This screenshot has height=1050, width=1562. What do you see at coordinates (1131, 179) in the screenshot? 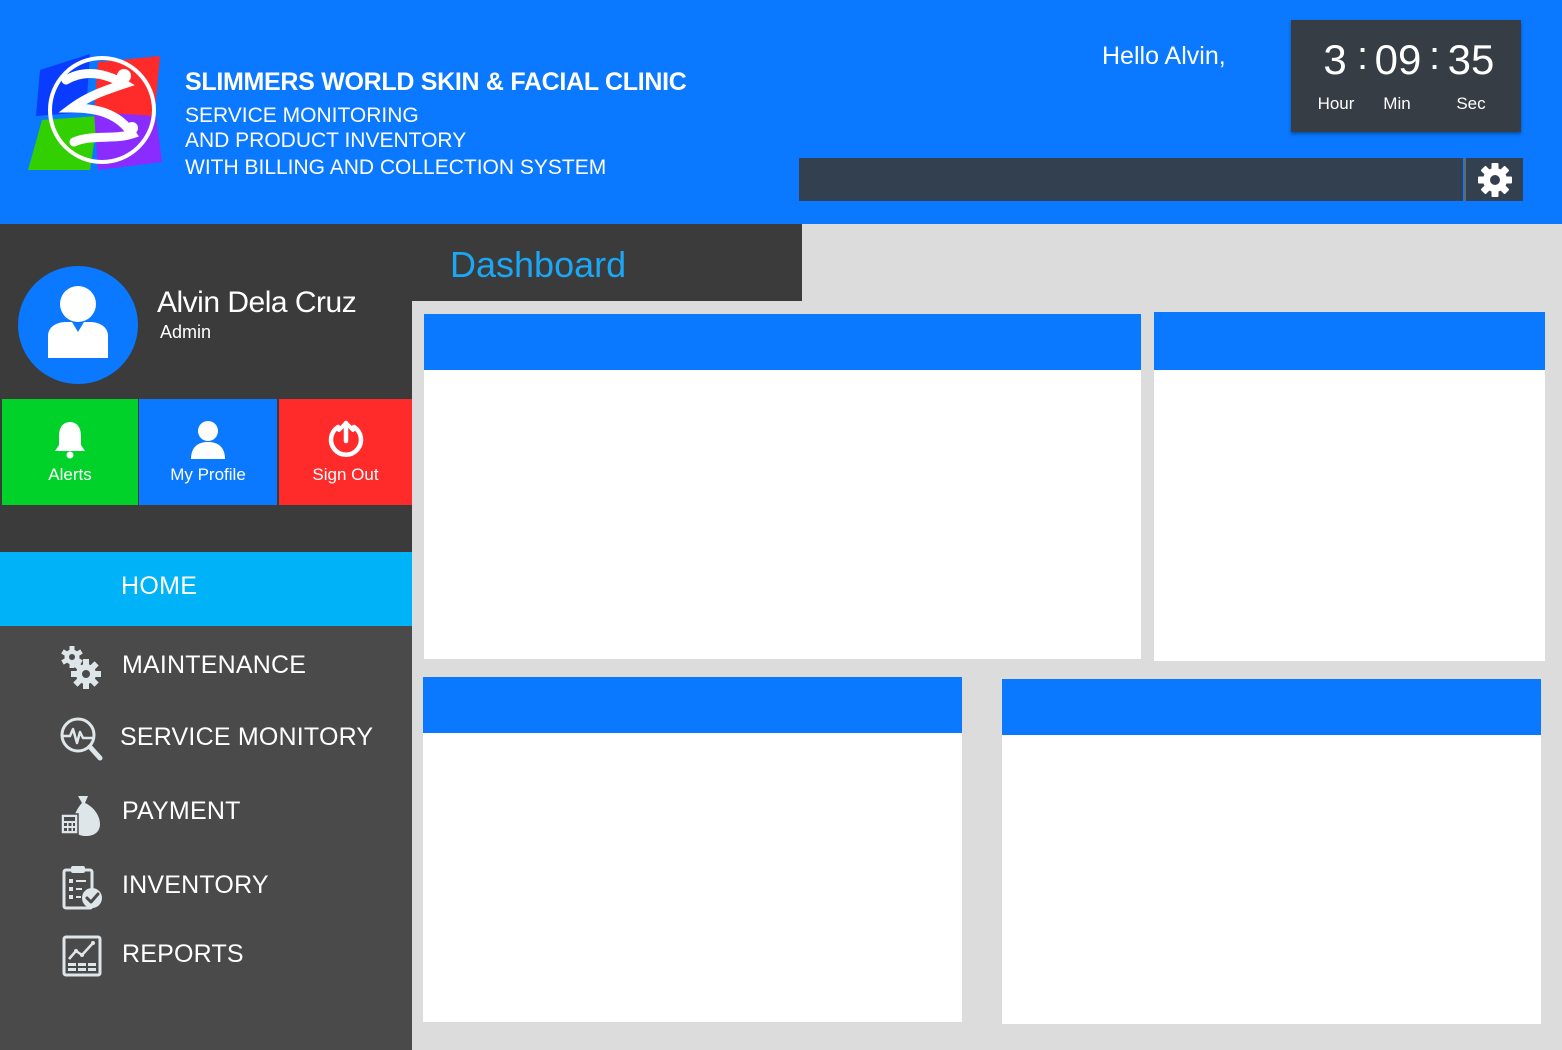
I see `search-input` at bounding box center [1131, 179].